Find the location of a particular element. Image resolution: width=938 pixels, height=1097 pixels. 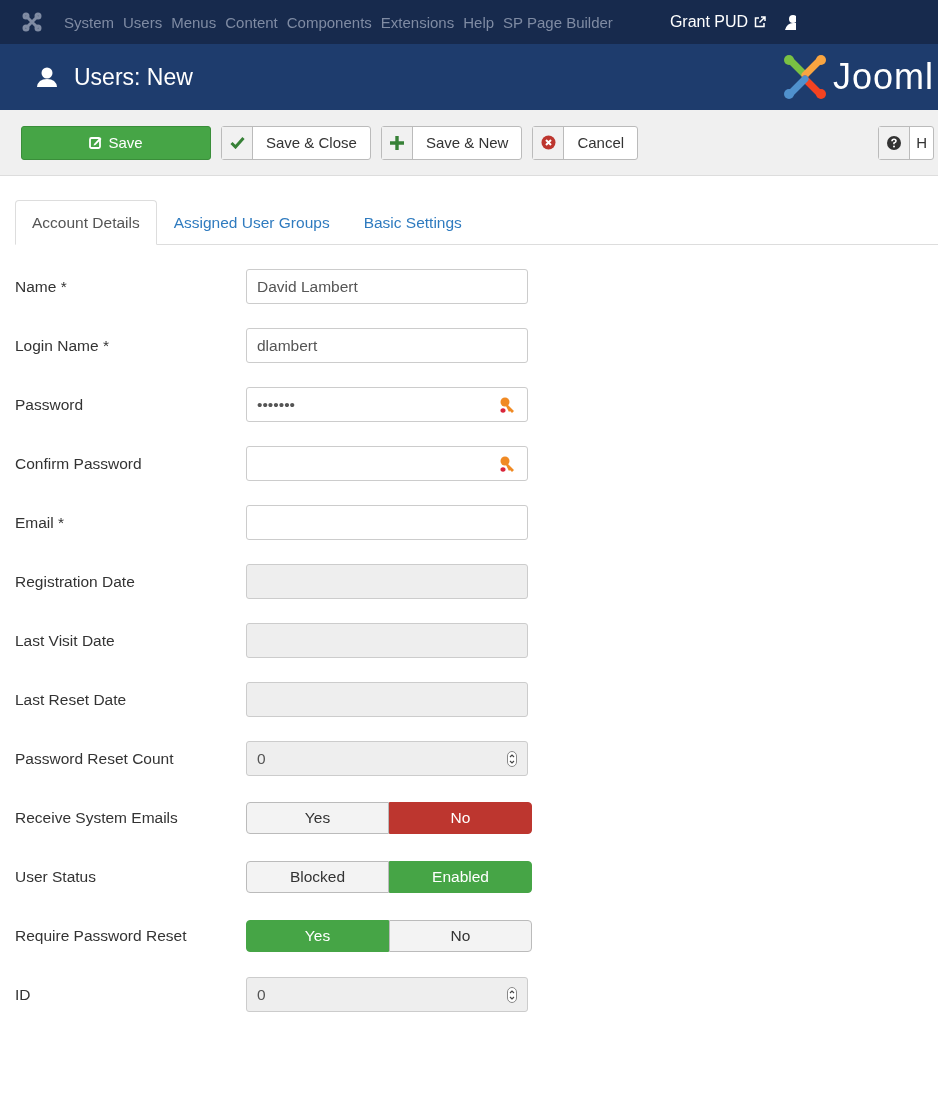

tab: Account Details is located at coordinates (86, 222).